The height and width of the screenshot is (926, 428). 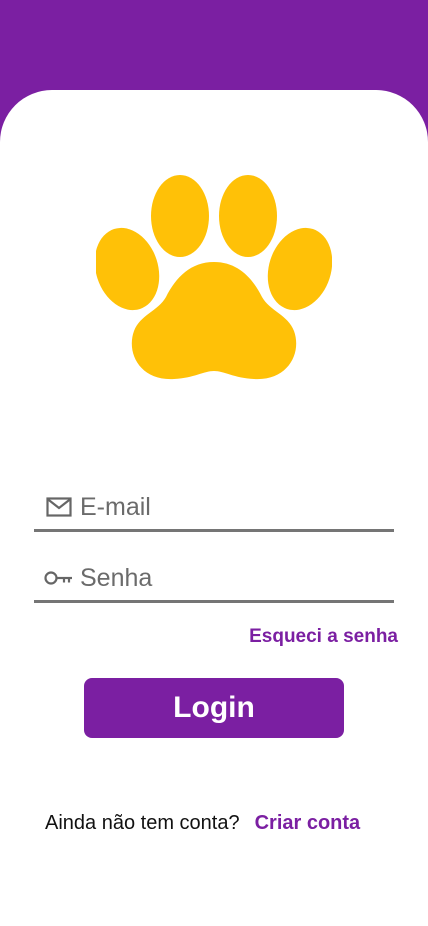 I want to click on login-button: Login, so click(x=214, y=708).